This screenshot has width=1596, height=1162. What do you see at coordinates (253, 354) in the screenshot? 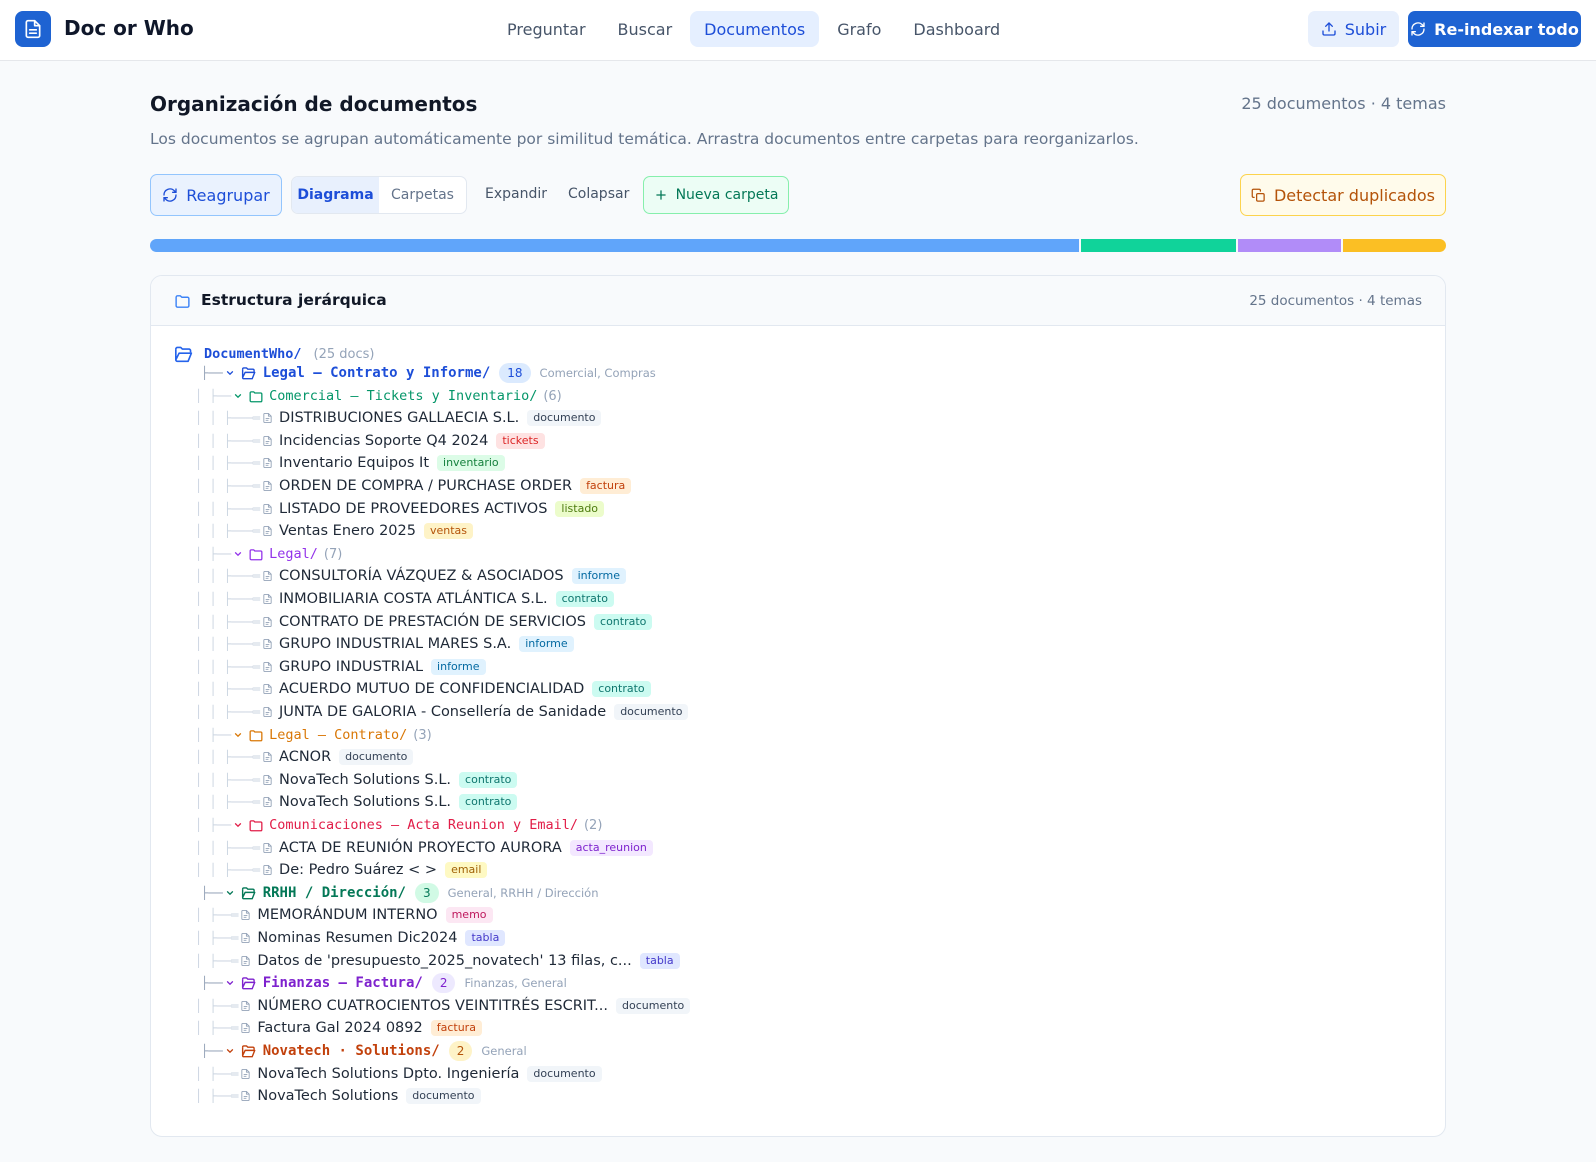
I see `tree-root-name: DocumentWho/` at bounding box center [253, 354].